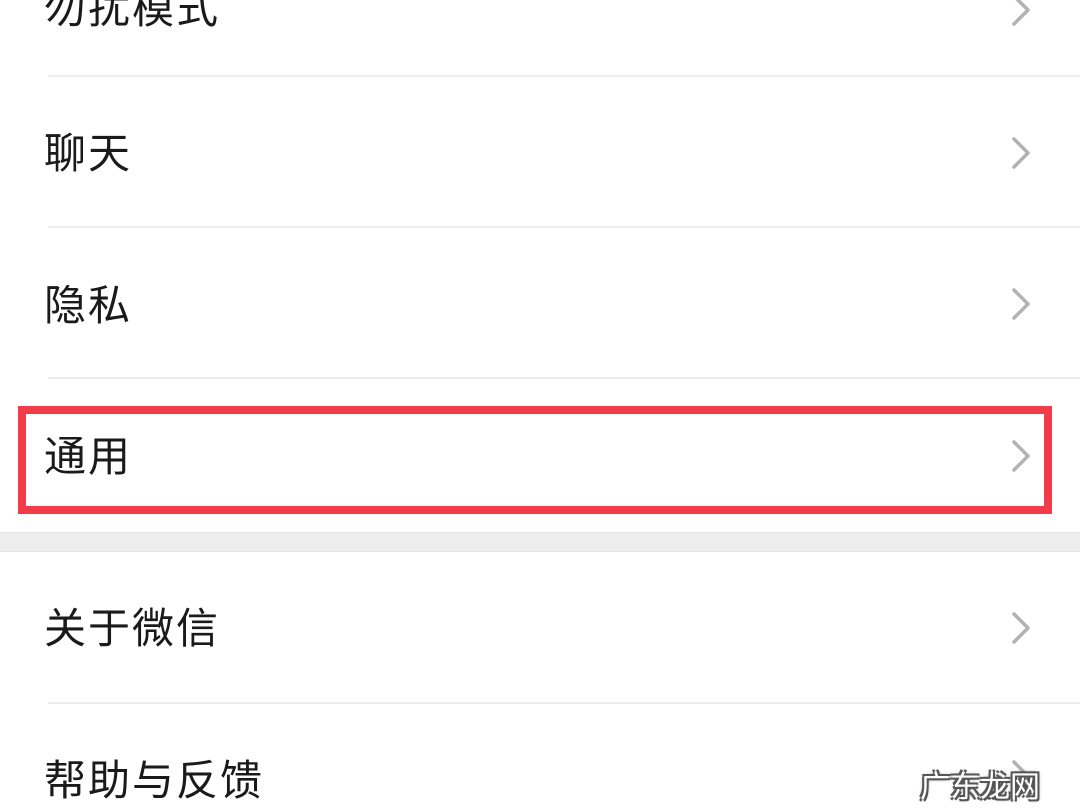  Describe the element at coordinates (540, 542) in the screenshot. I see `section-separator` at that location.